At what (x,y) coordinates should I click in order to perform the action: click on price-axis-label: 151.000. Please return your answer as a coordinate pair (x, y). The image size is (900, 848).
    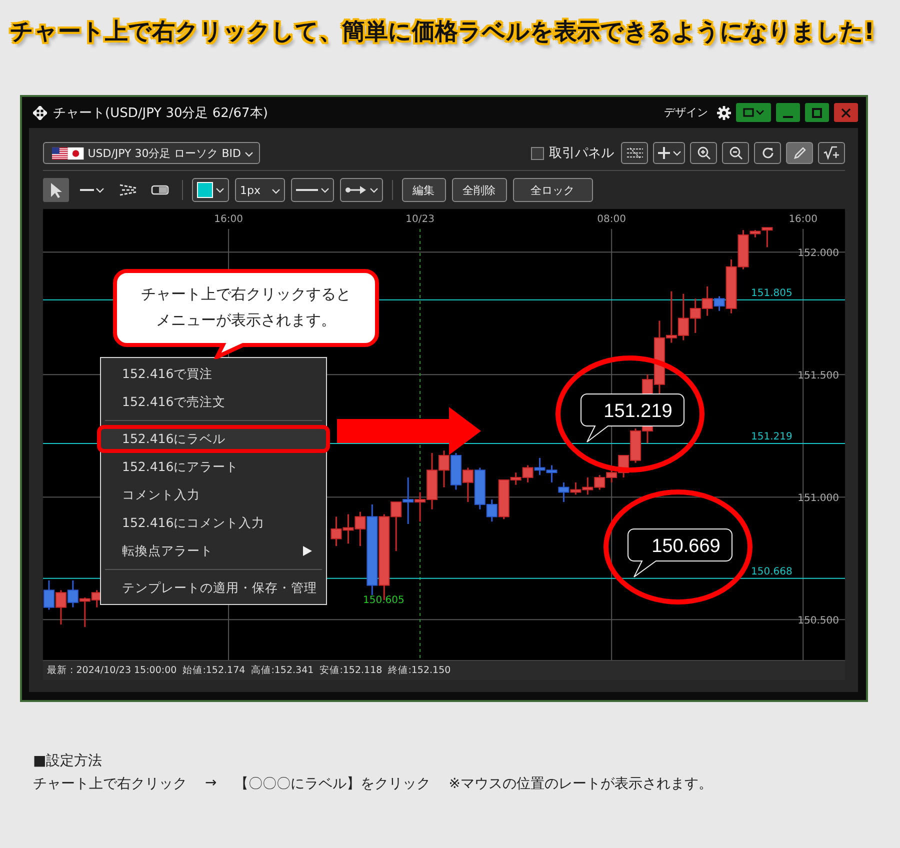
    Looking at the image, I should click on (818, 498).